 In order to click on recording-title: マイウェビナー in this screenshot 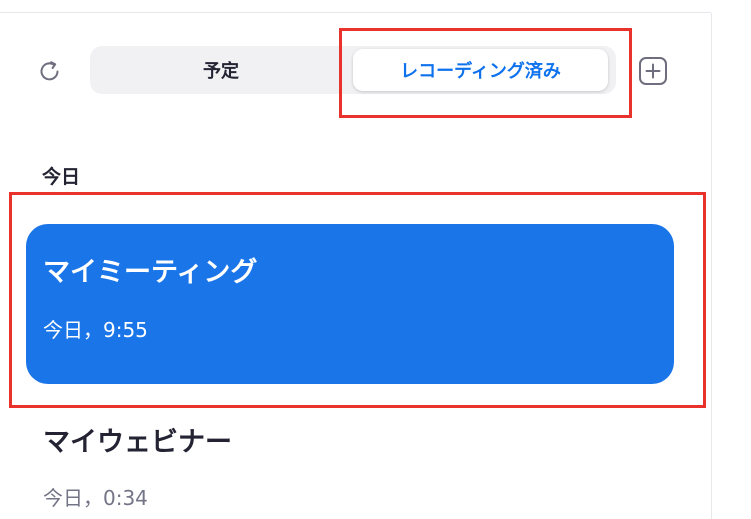, I will do `click(137, 442)`.